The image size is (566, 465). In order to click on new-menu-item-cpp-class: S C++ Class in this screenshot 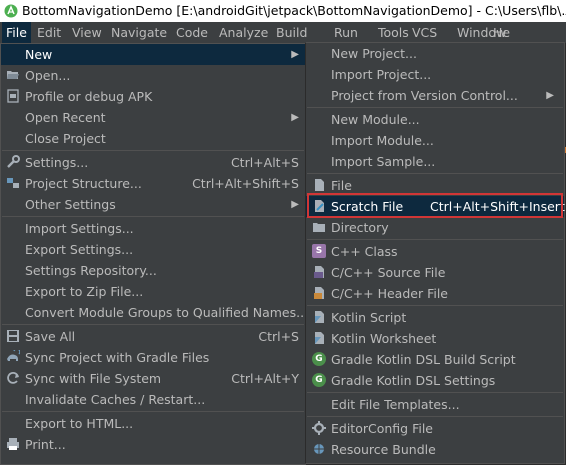, I will do `click(435, 251)`.